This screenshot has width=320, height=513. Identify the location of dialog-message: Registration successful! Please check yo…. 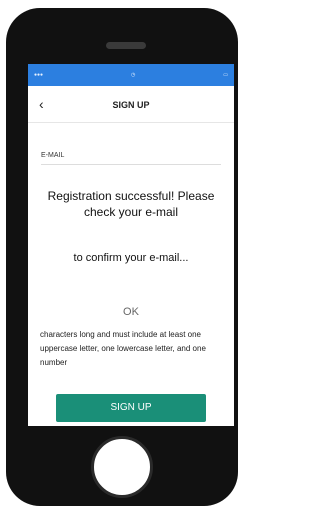
(131, 204).